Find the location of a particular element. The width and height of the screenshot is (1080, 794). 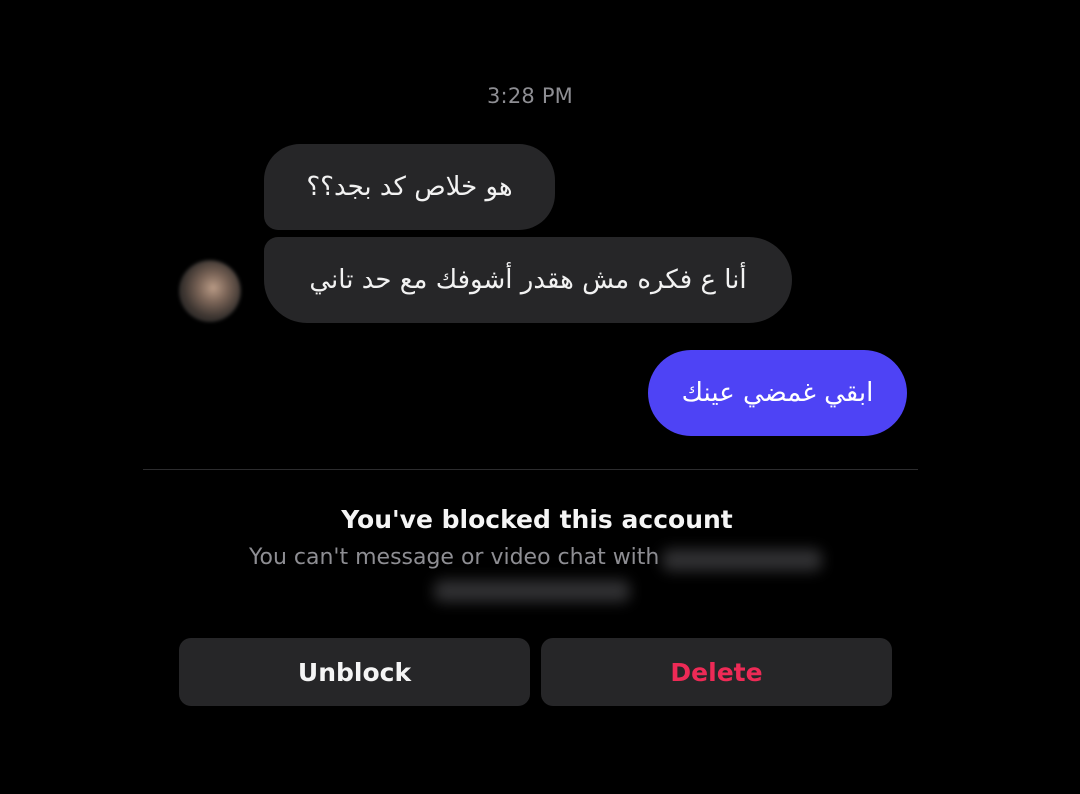

message-text: هو خلاص كد بجد؟؟ is located at coordinates (409, 187).